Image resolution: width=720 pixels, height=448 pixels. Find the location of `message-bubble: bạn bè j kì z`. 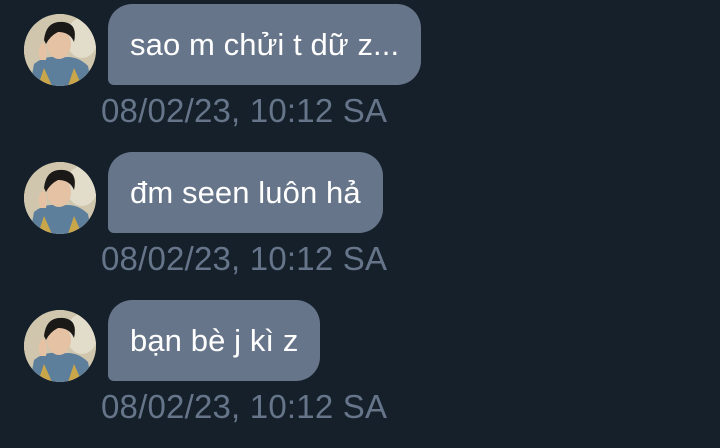

message-bubble: bạn bè j kì z is located at coordinates (214, 340).